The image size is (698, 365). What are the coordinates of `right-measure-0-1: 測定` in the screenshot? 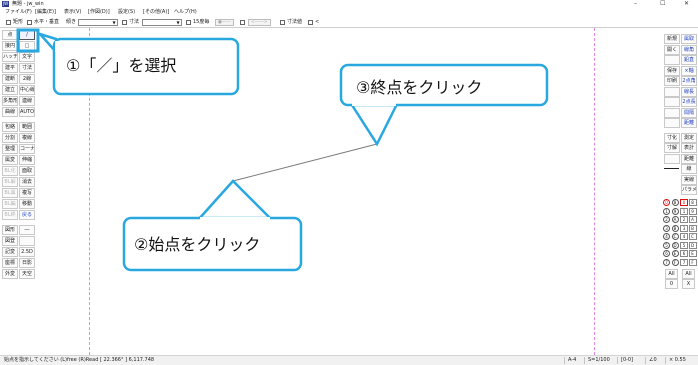 It's located at (689, 137).